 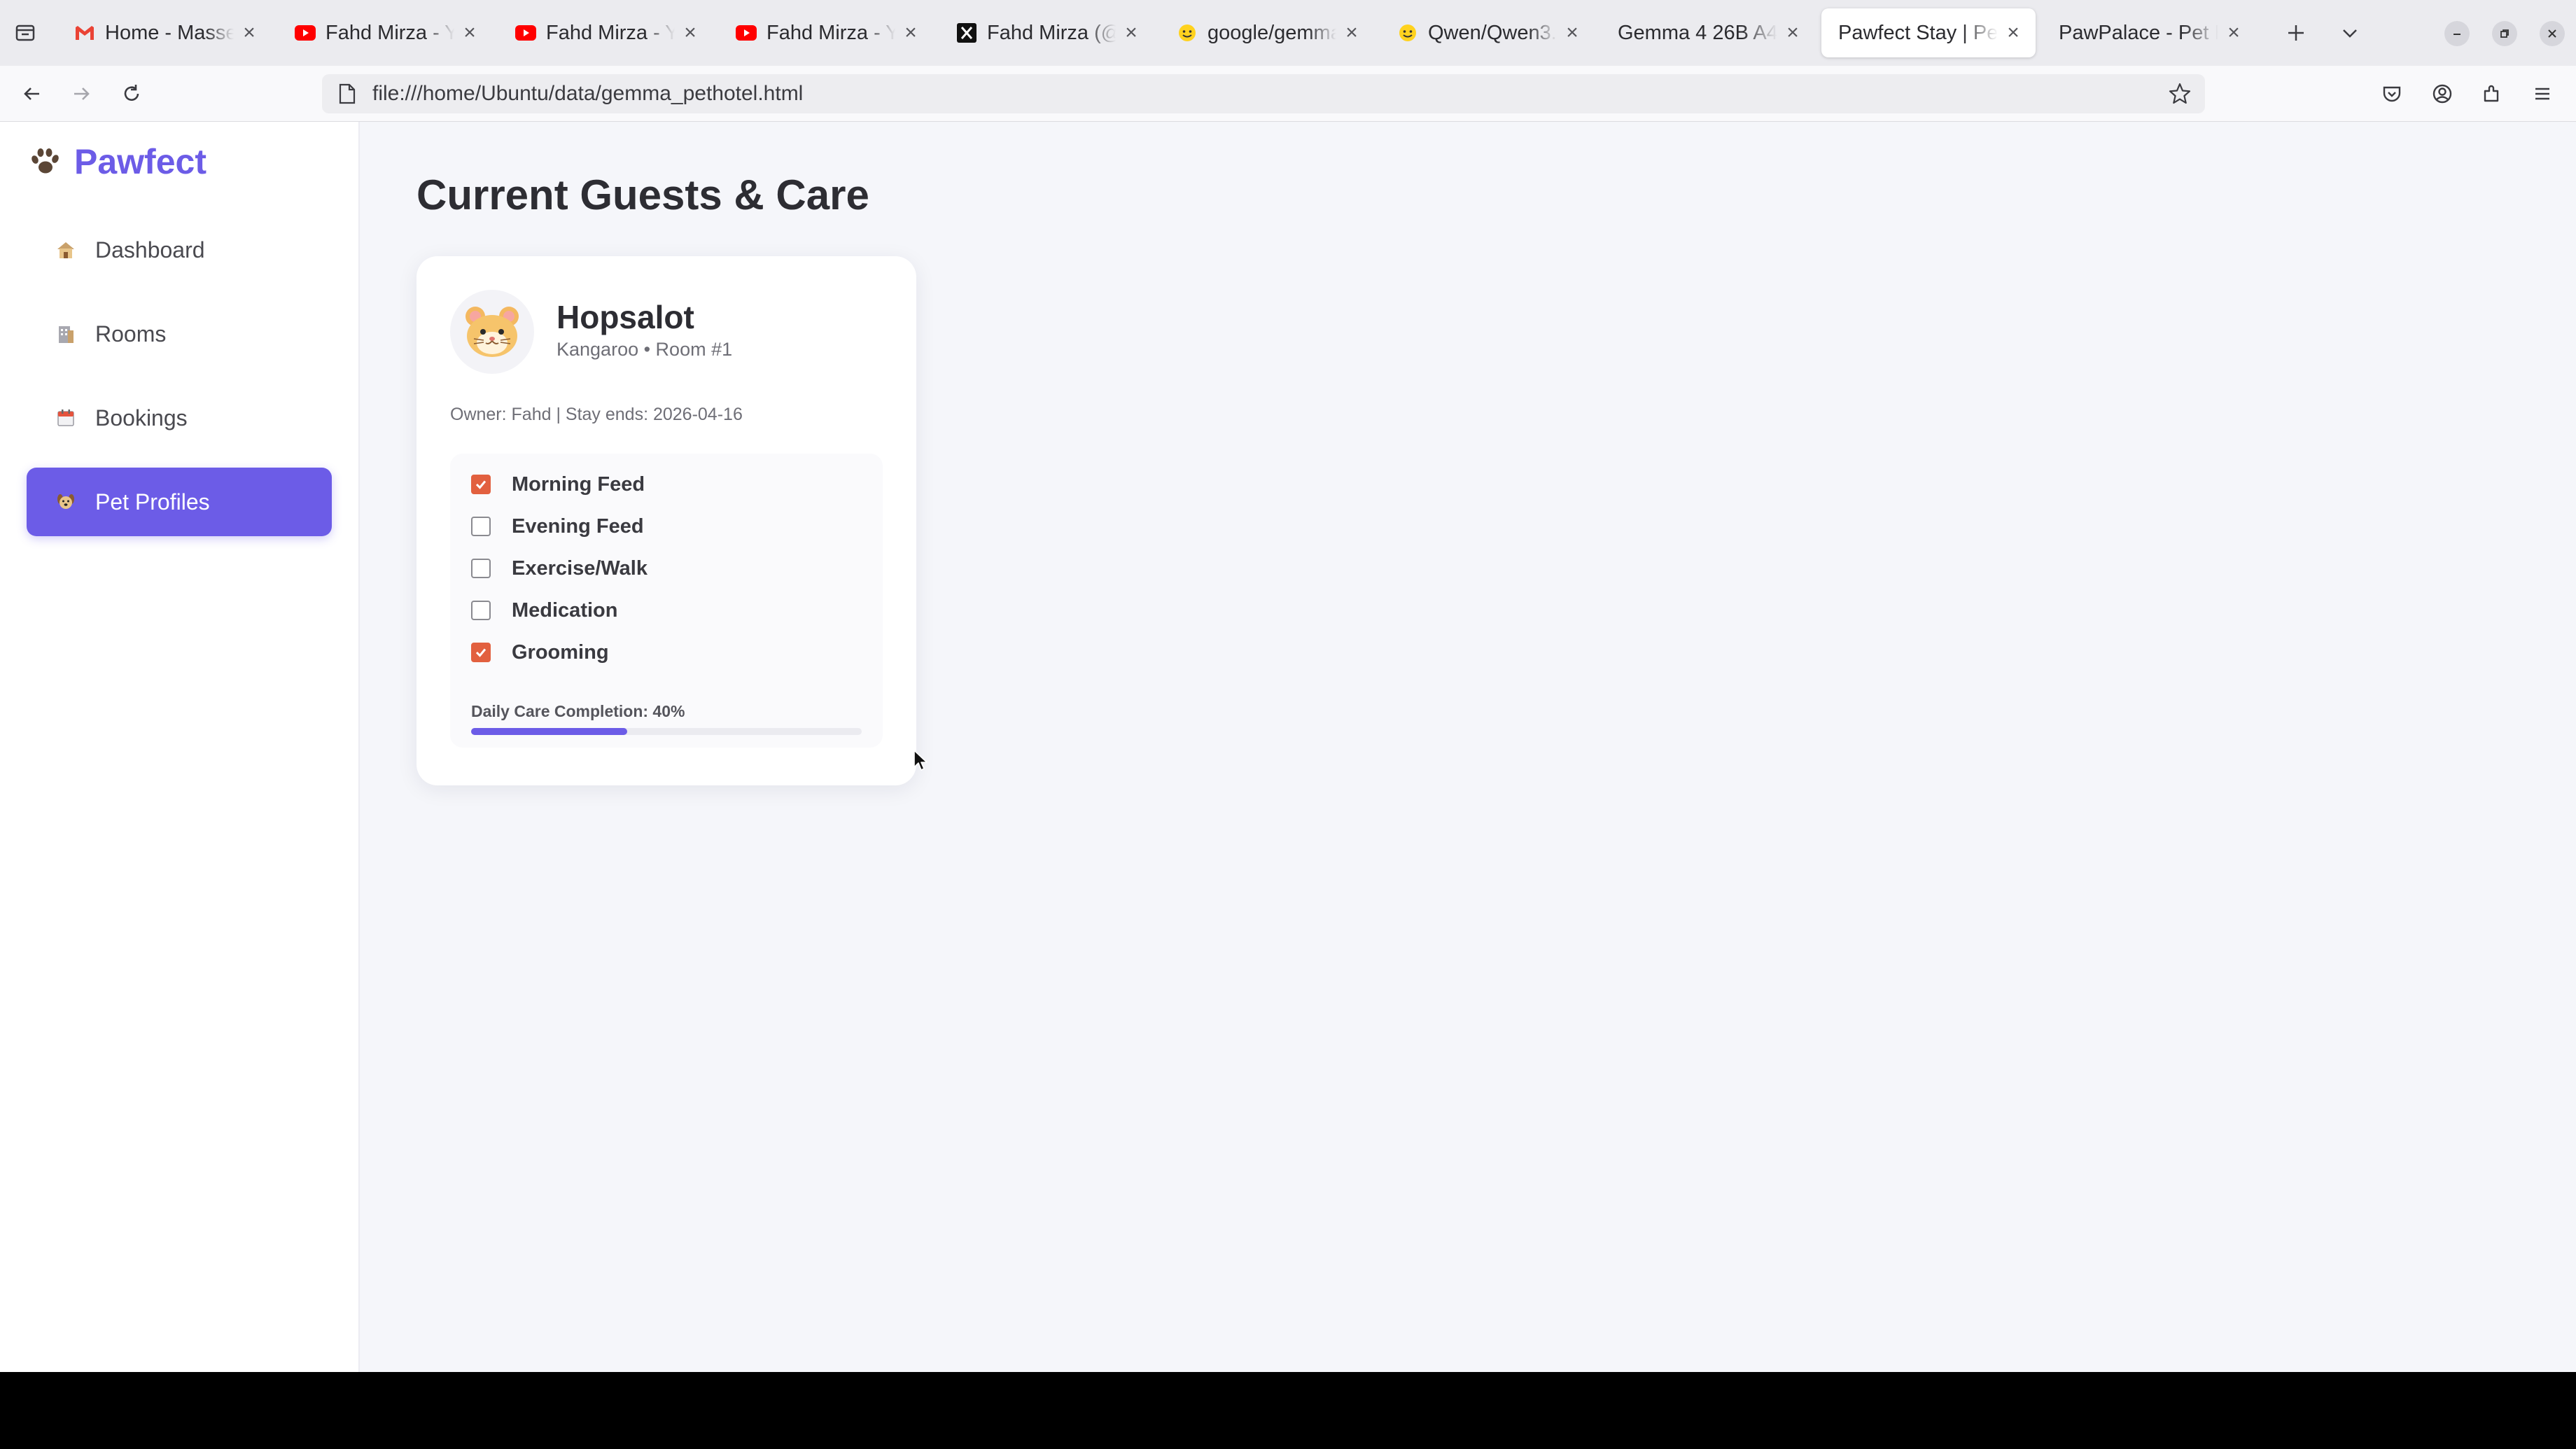 What do you see at coordinates (1928, 32) in the screenshot?
I see `browser-tab-active: Pawfect Stay | Pet ×` at bounding box center [1928, 32].